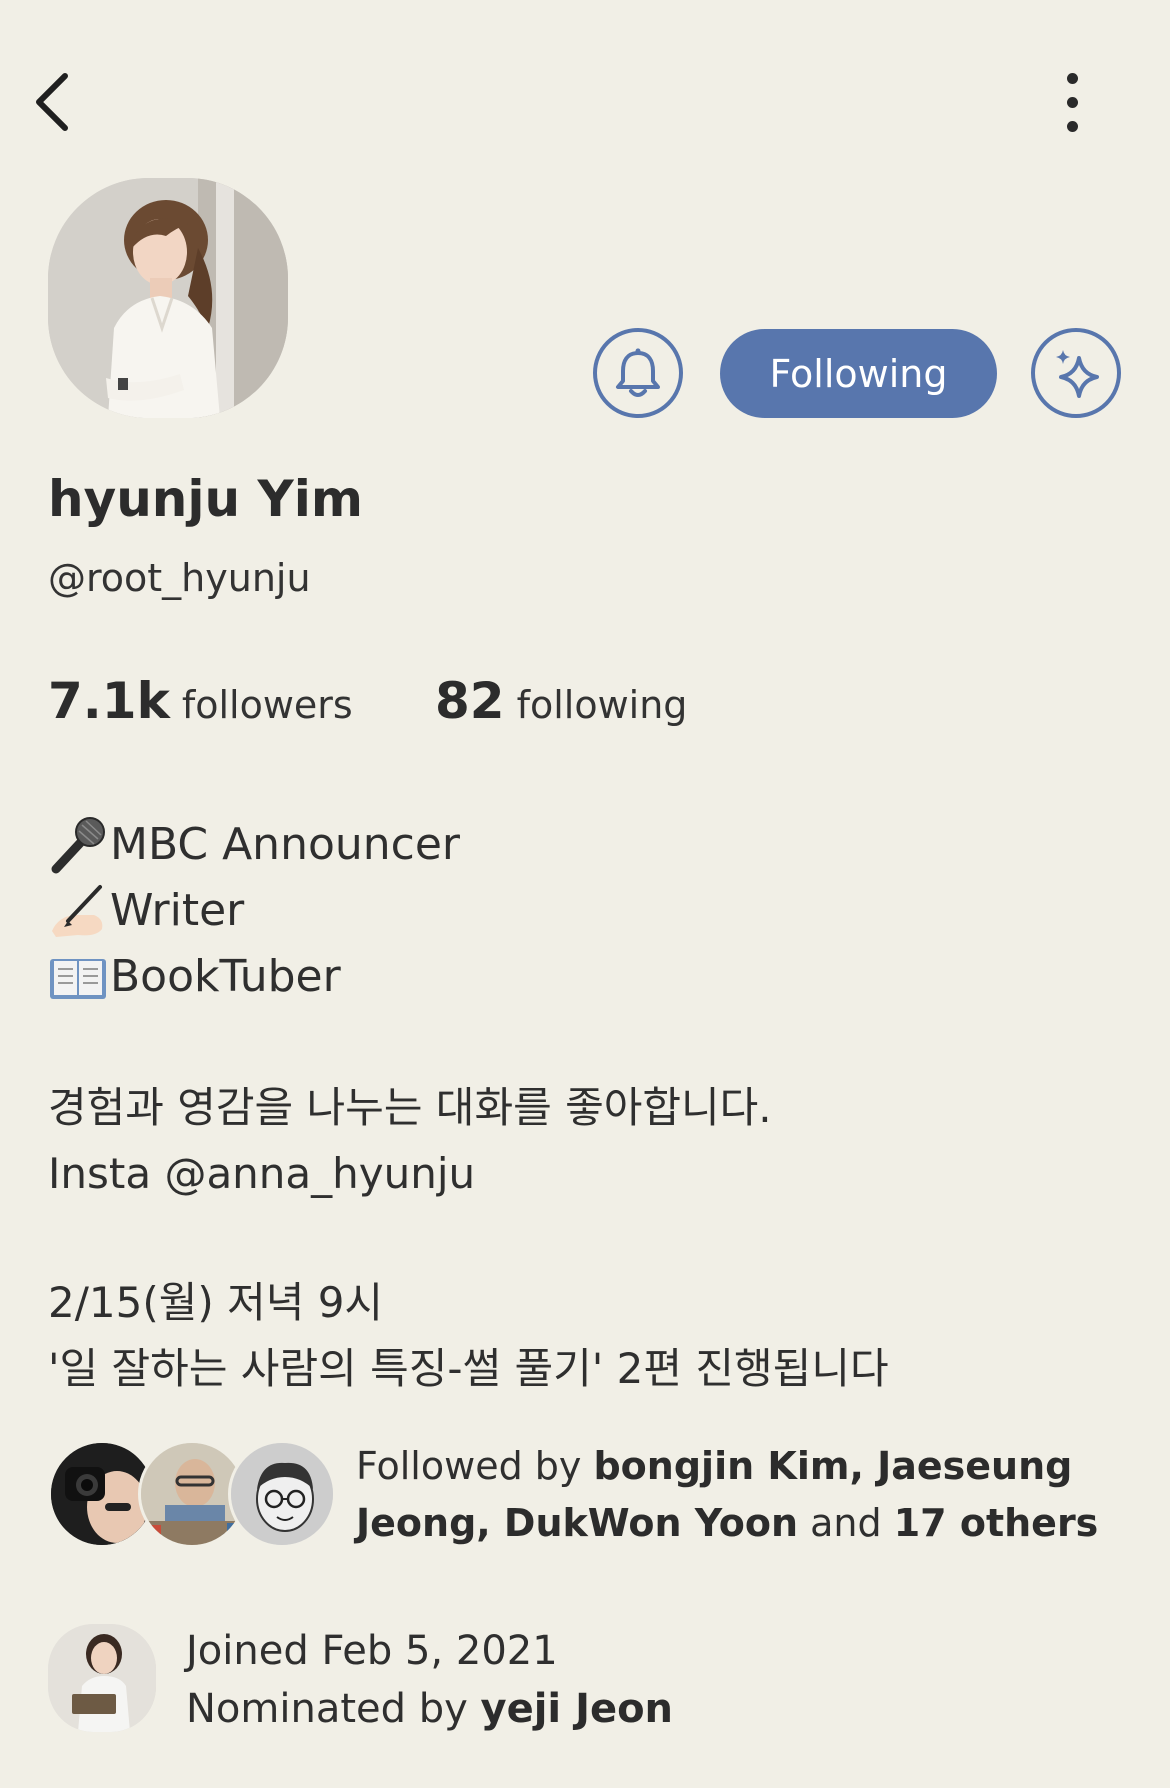  Describe the element at coordinates (267, 705) in the screenshot. I see `followers-label: followers` at that location.